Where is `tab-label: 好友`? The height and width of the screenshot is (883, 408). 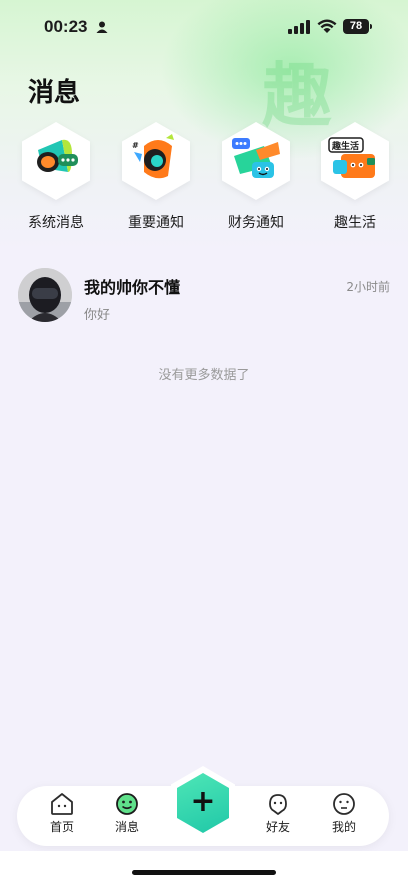 tab-label: 好友 is located at coordinates (277, 827).